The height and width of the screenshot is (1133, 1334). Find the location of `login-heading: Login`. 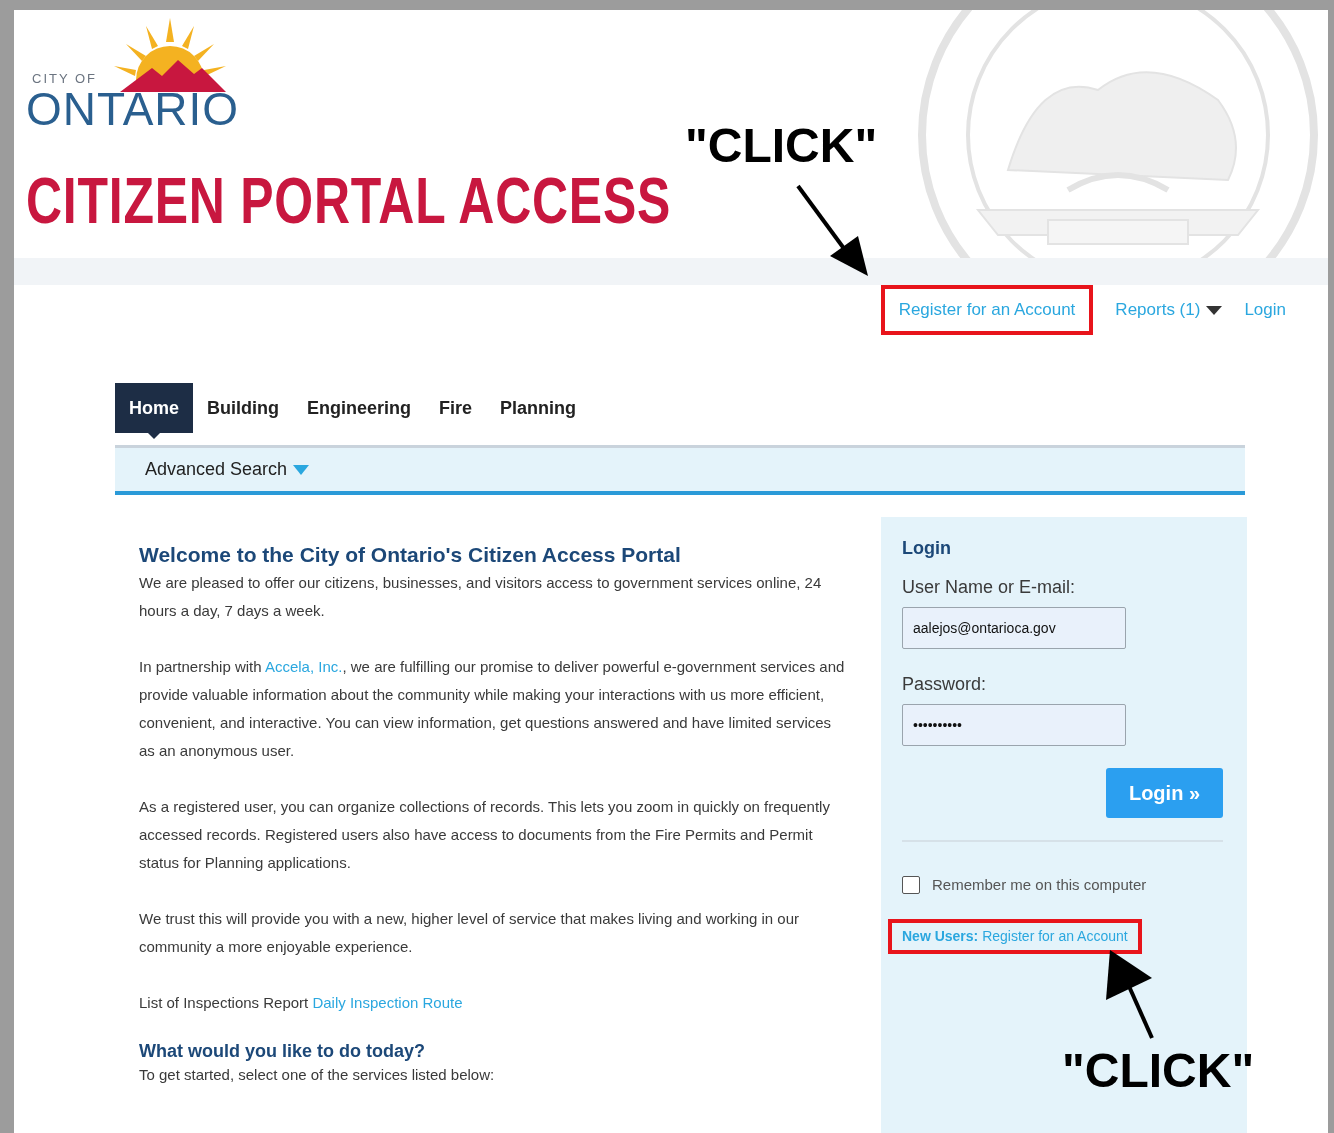

login-heading: Login is located at coordinates (927, 548).